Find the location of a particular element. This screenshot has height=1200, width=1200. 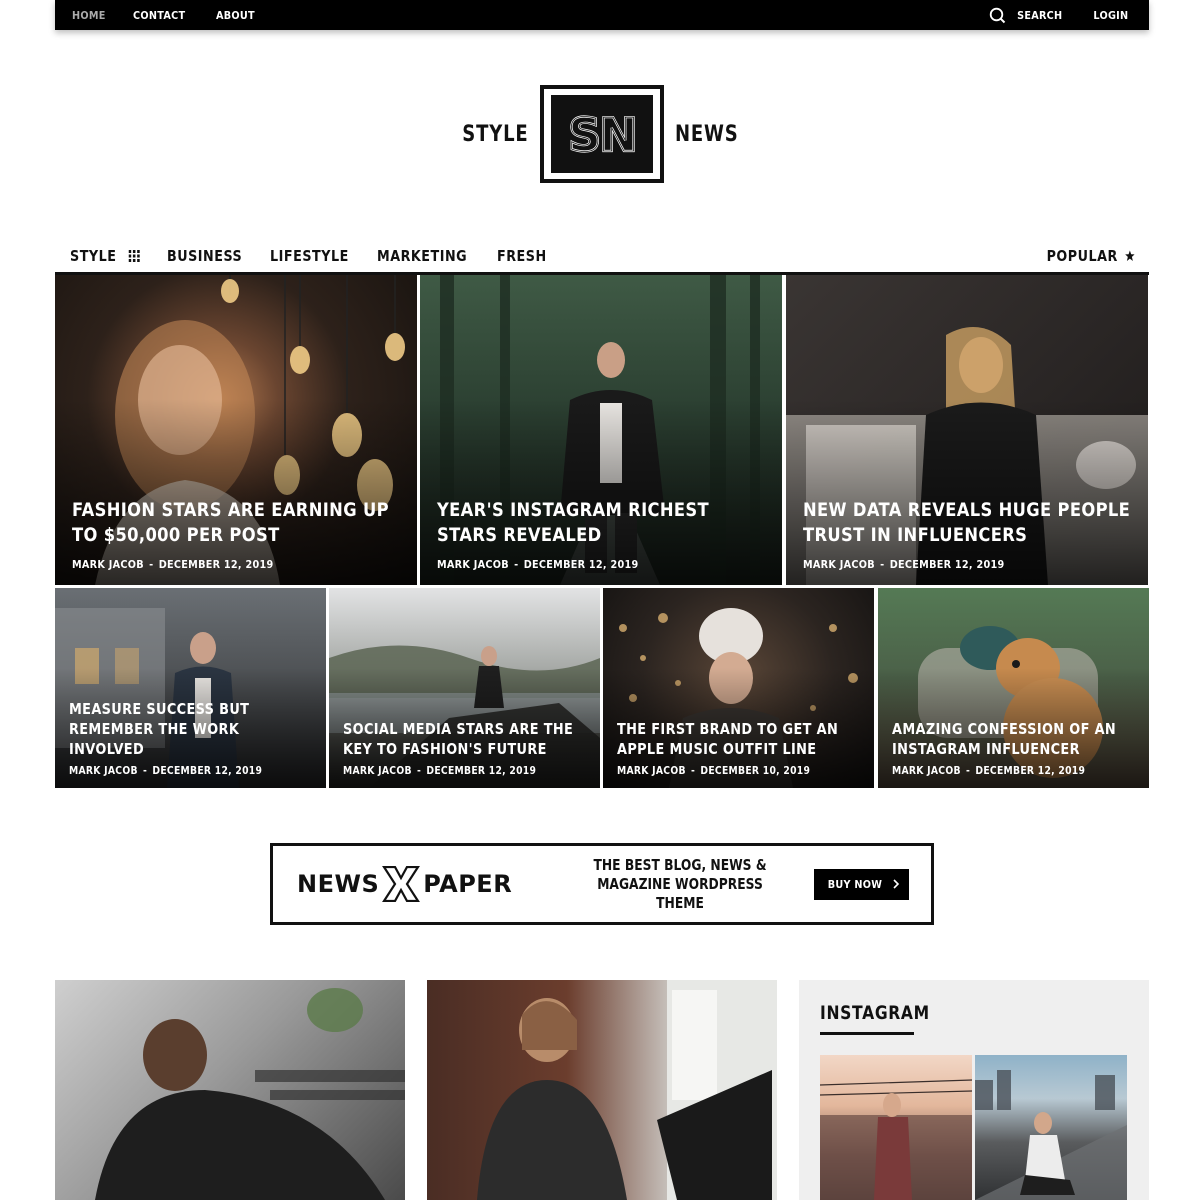

logo-monogram-box: SN SN is located at coordinates (601, 134).